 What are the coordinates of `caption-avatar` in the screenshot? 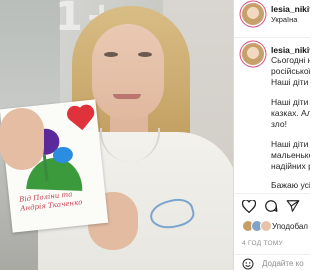 It's located at (253, 54).